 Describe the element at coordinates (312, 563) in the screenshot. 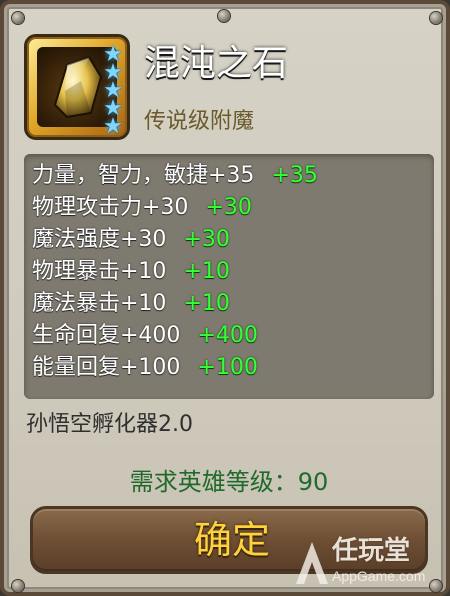

I see `appgame-mark-icon` at that location.